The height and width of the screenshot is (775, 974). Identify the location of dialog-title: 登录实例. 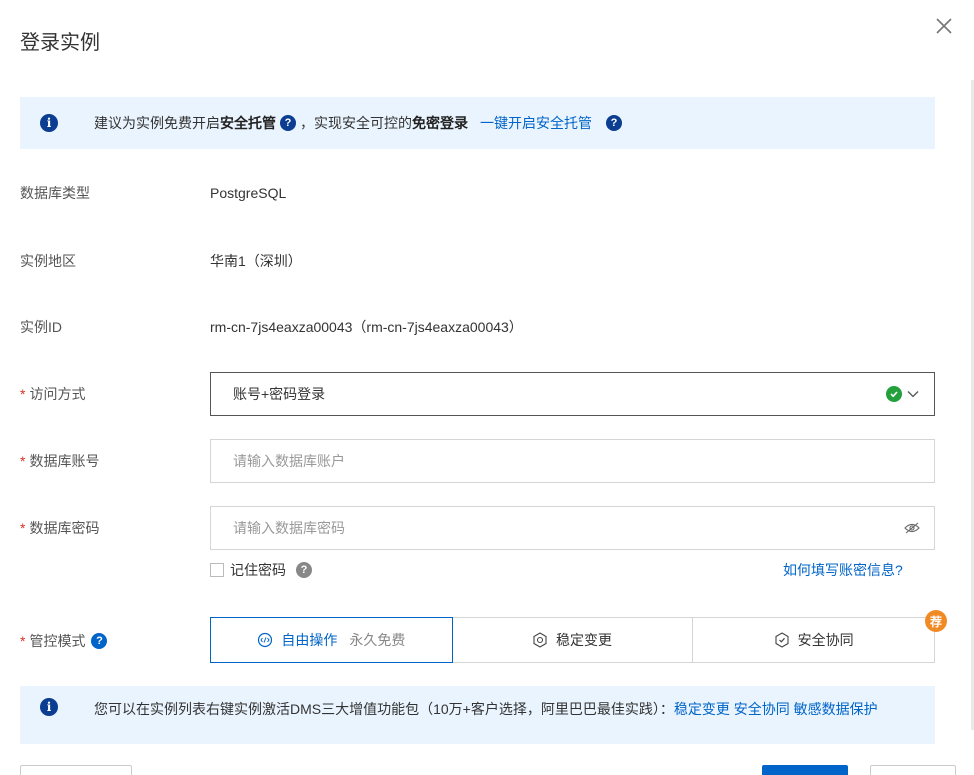
(60, 43).